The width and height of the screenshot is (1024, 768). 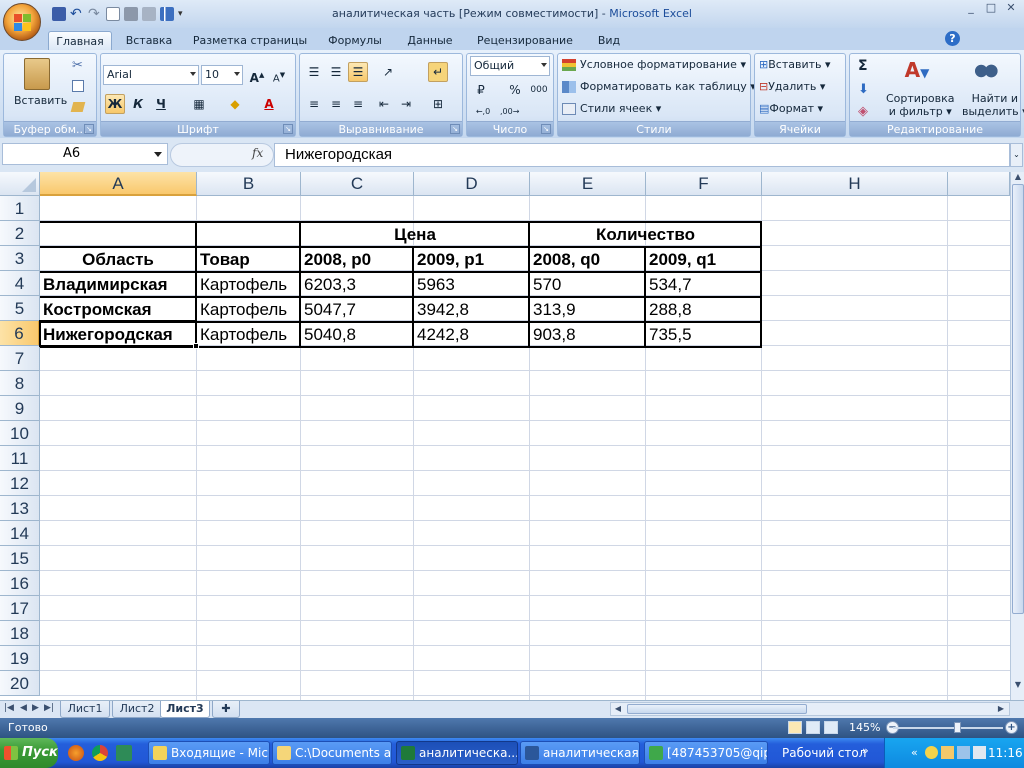 I want to click on tray-icon-volume, so click(x=979, y=752).